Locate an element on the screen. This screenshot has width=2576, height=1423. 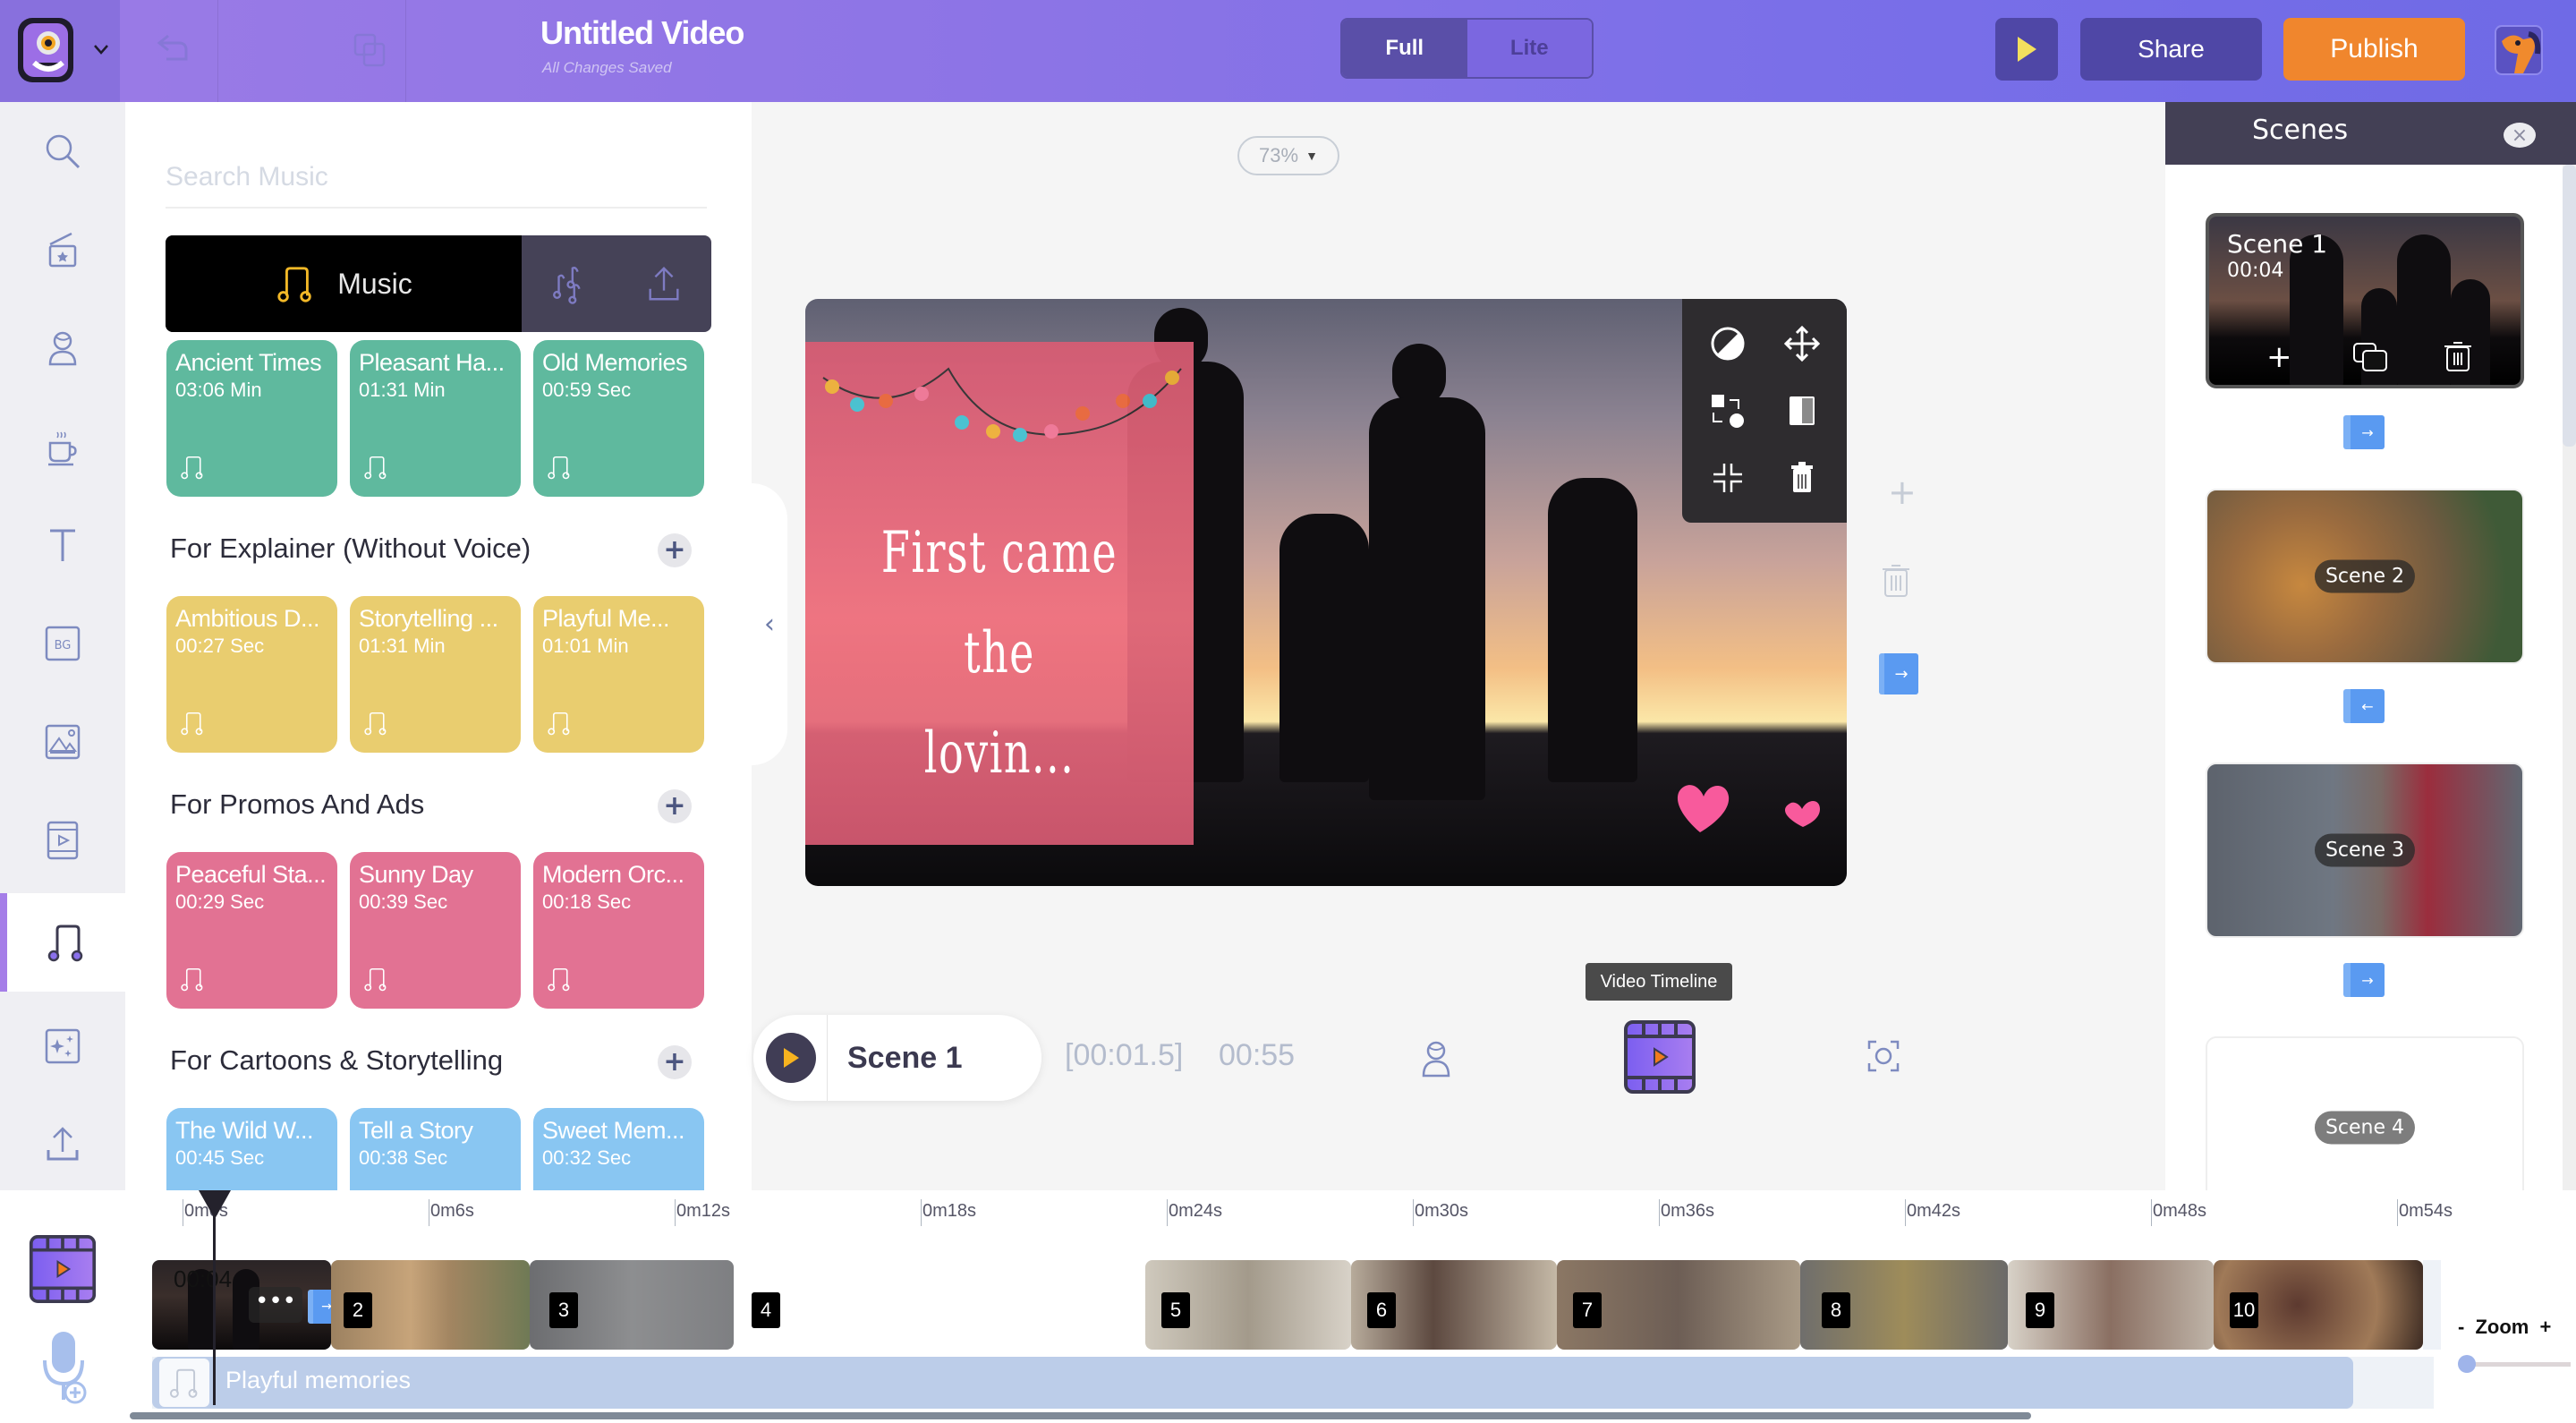
chevron-left-icon: ‹ is located at coordinates (769, 624).